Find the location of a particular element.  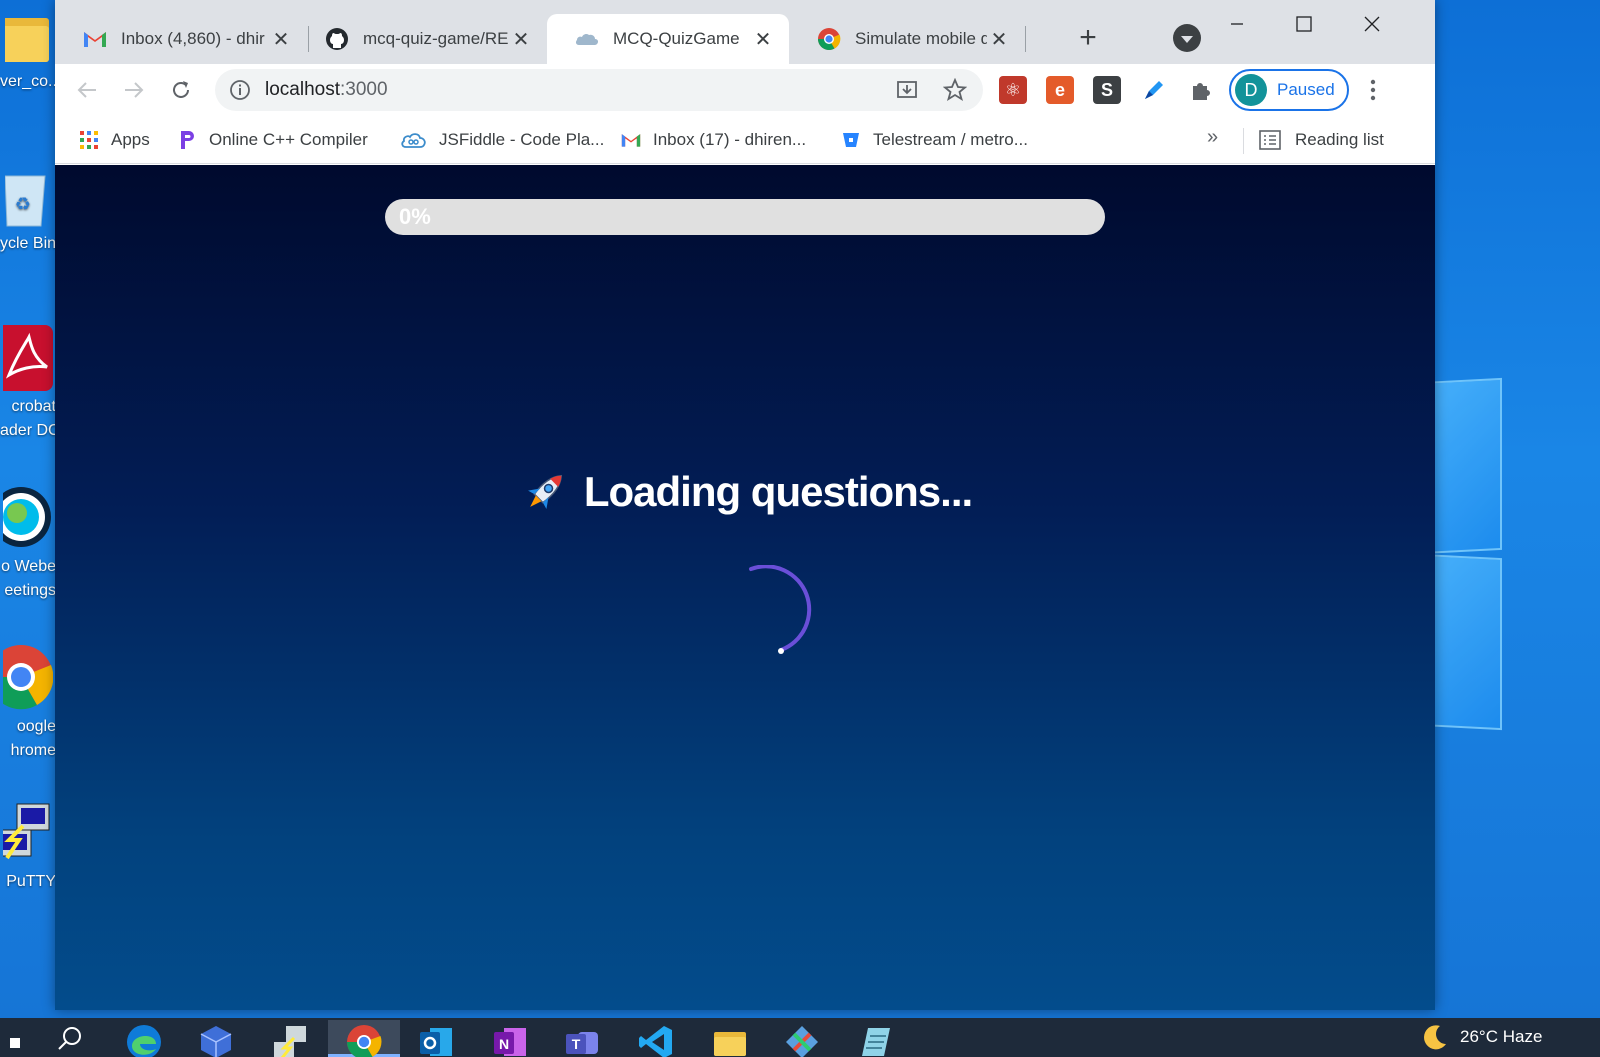

tab-title: mcq-quiz-game/RE is located at coordinates (436, 38).